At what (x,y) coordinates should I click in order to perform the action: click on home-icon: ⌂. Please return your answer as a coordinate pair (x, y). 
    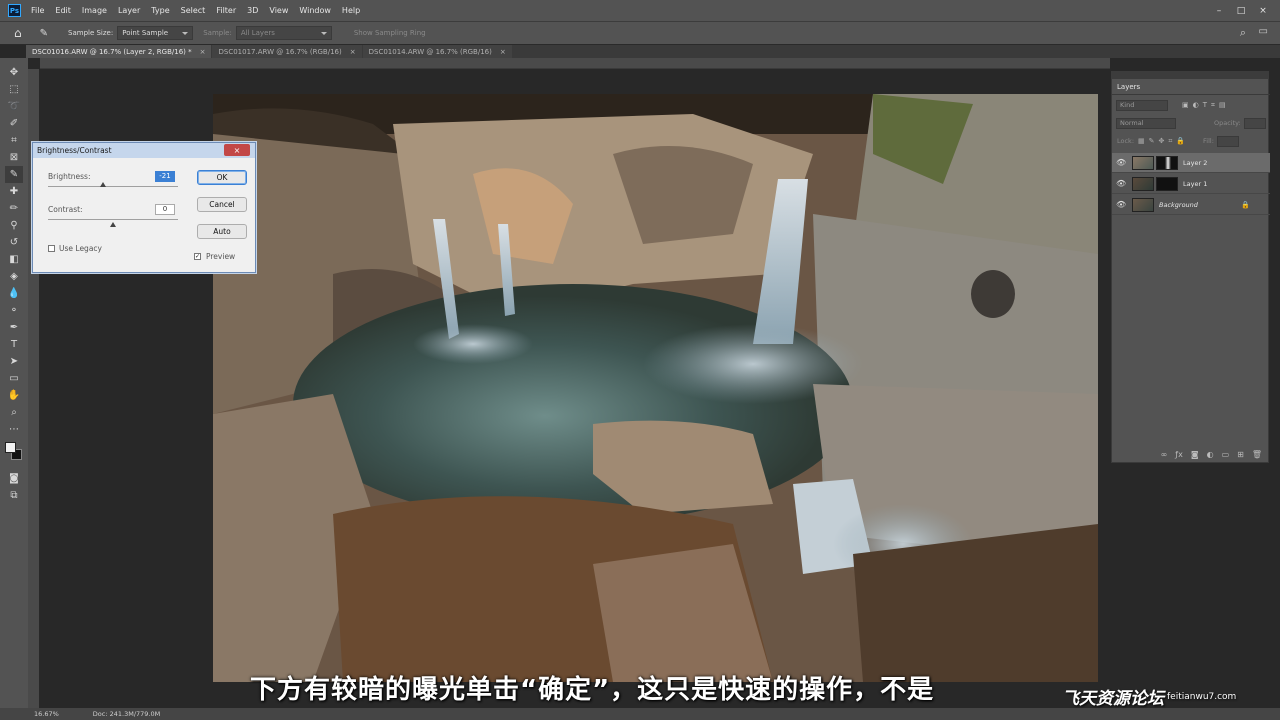
    Looking at the image, I should click on (18, 33).